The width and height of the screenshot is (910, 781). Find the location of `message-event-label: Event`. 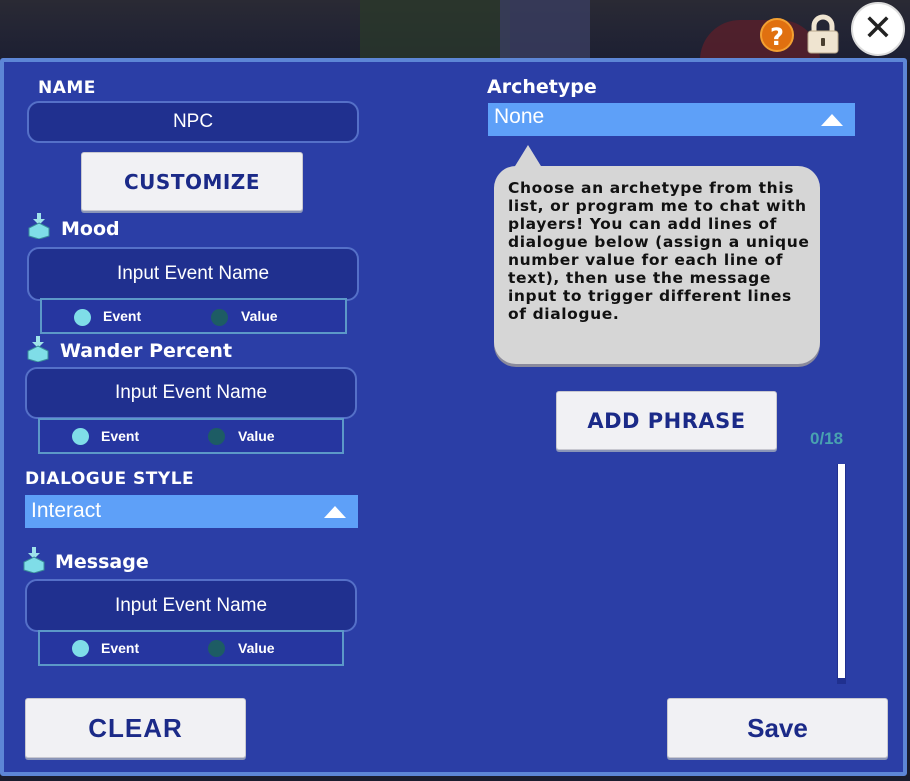

message-event-label: Event is located at coordinates (120, 648).